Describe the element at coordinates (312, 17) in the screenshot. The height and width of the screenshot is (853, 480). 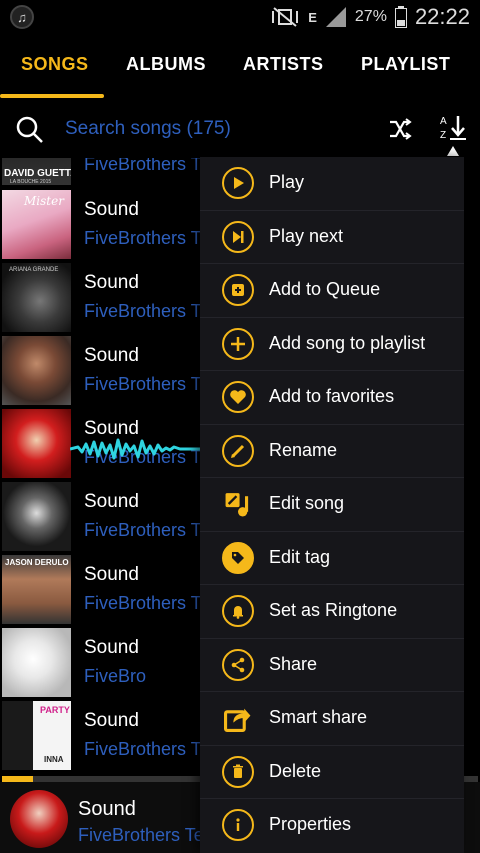
I see `network-type: E` at that location.